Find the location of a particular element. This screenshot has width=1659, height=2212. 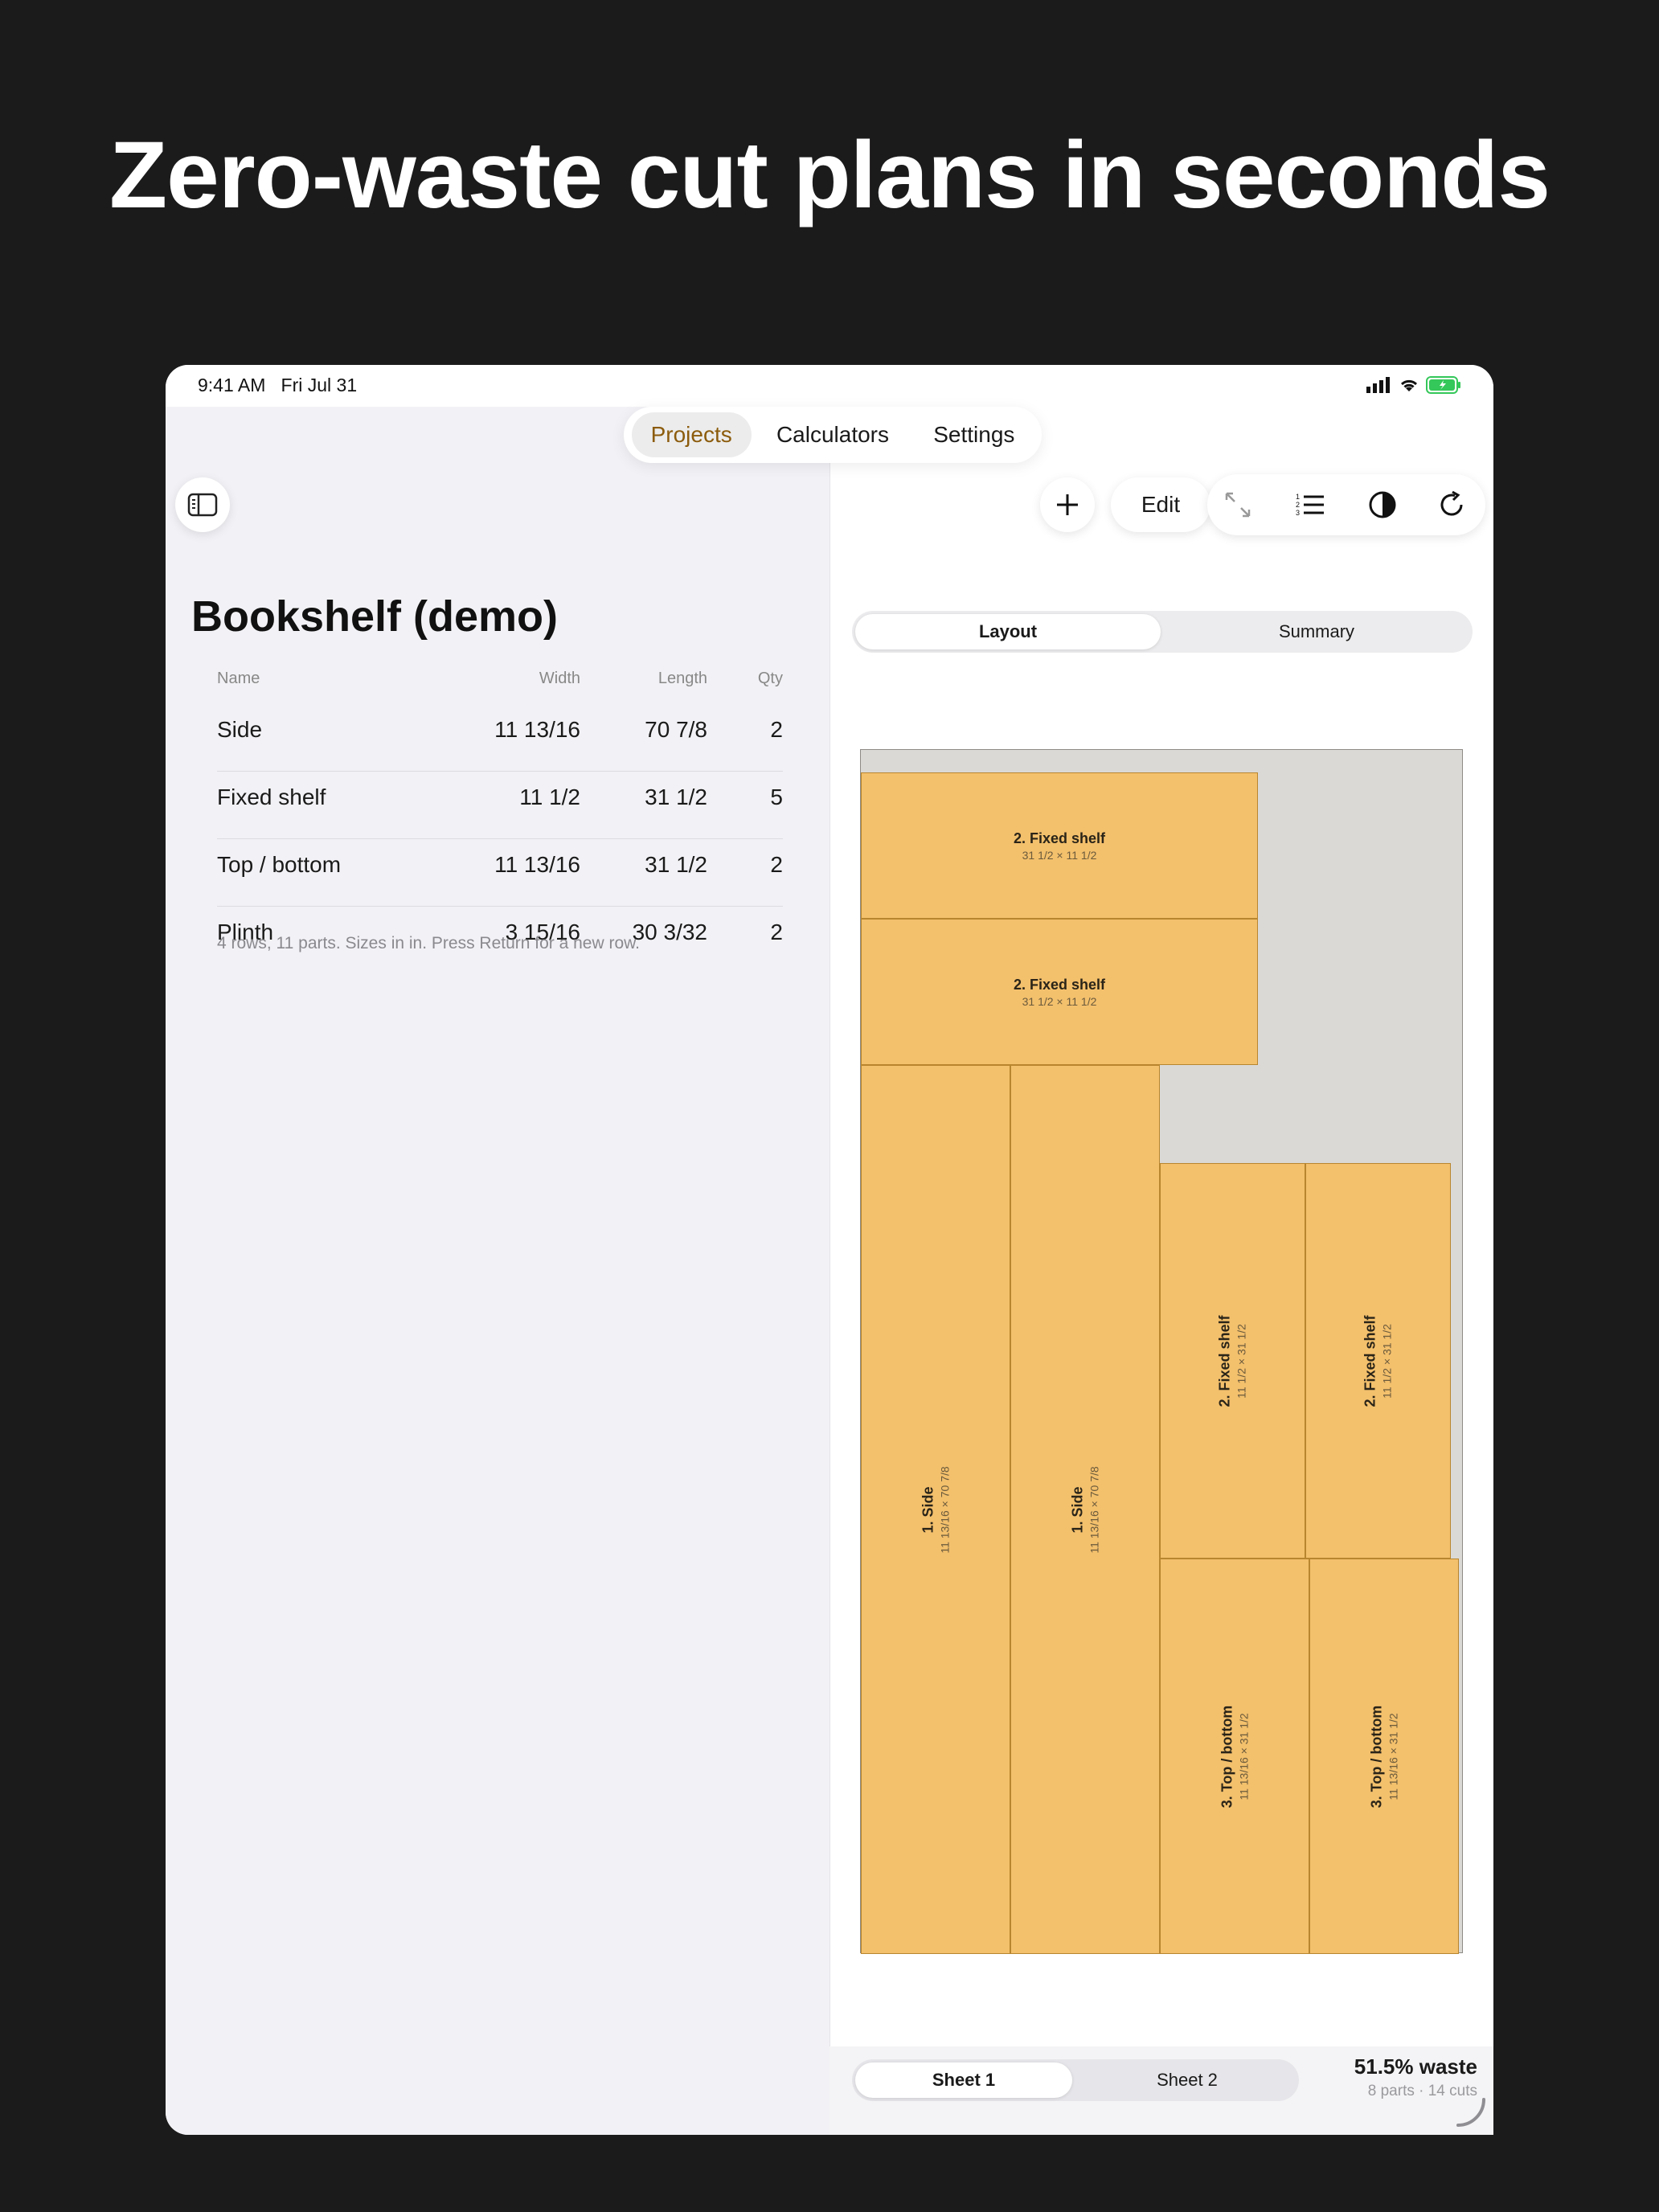

tab-calculators: Calculators is located at coordinates (832, 434).